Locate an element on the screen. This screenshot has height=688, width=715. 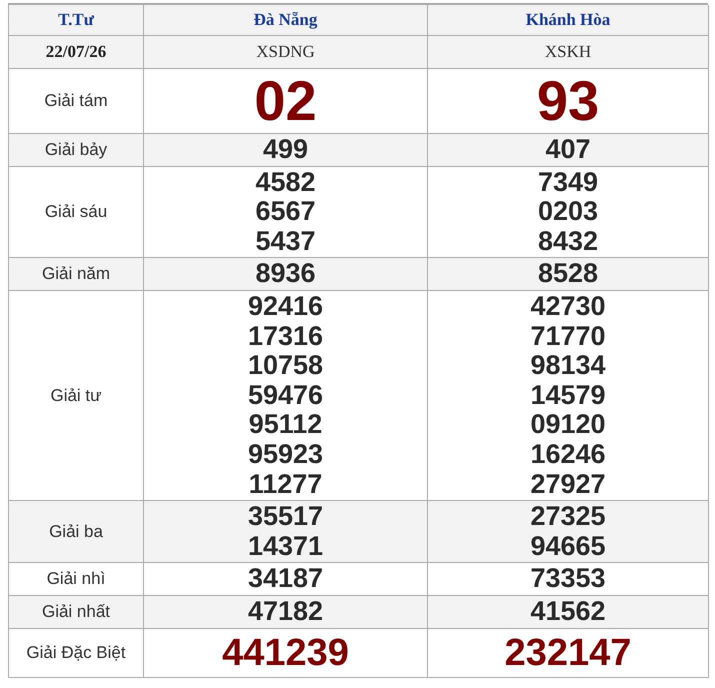
result-number: 27325 is located at coordinates (568, 517).